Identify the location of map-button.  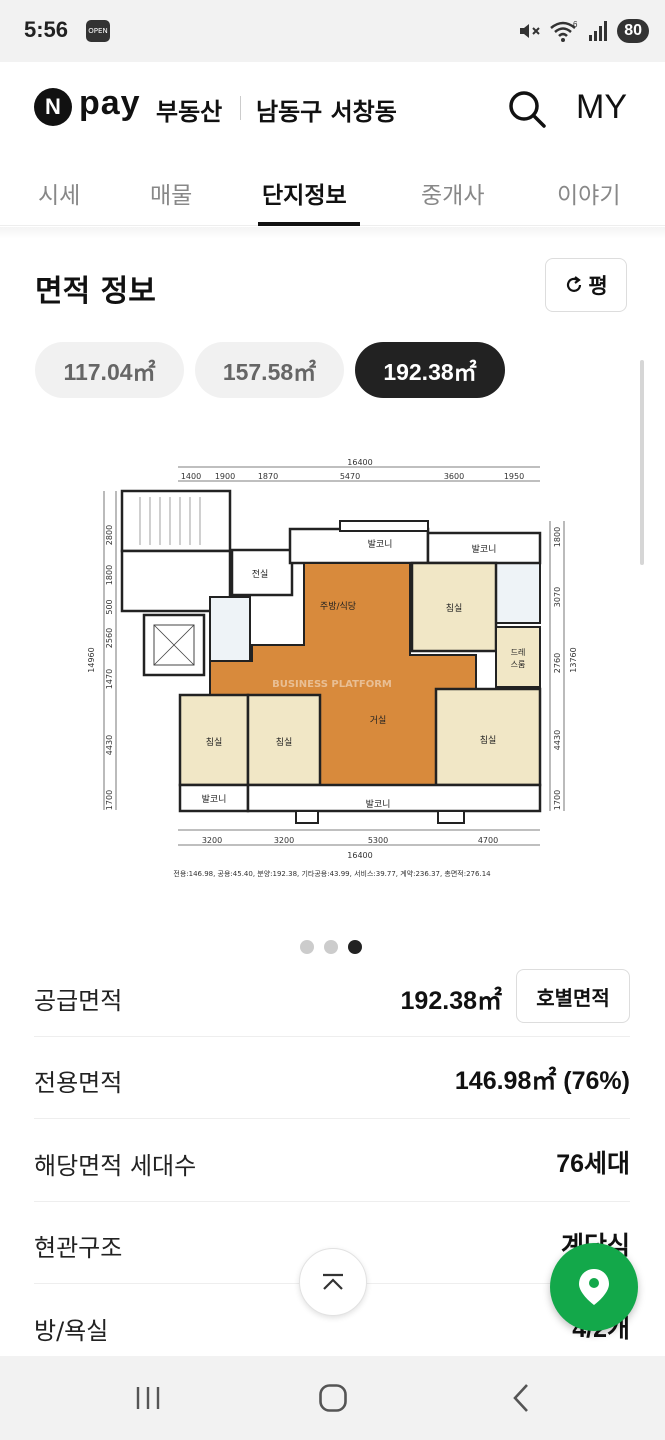
(594, 1287).